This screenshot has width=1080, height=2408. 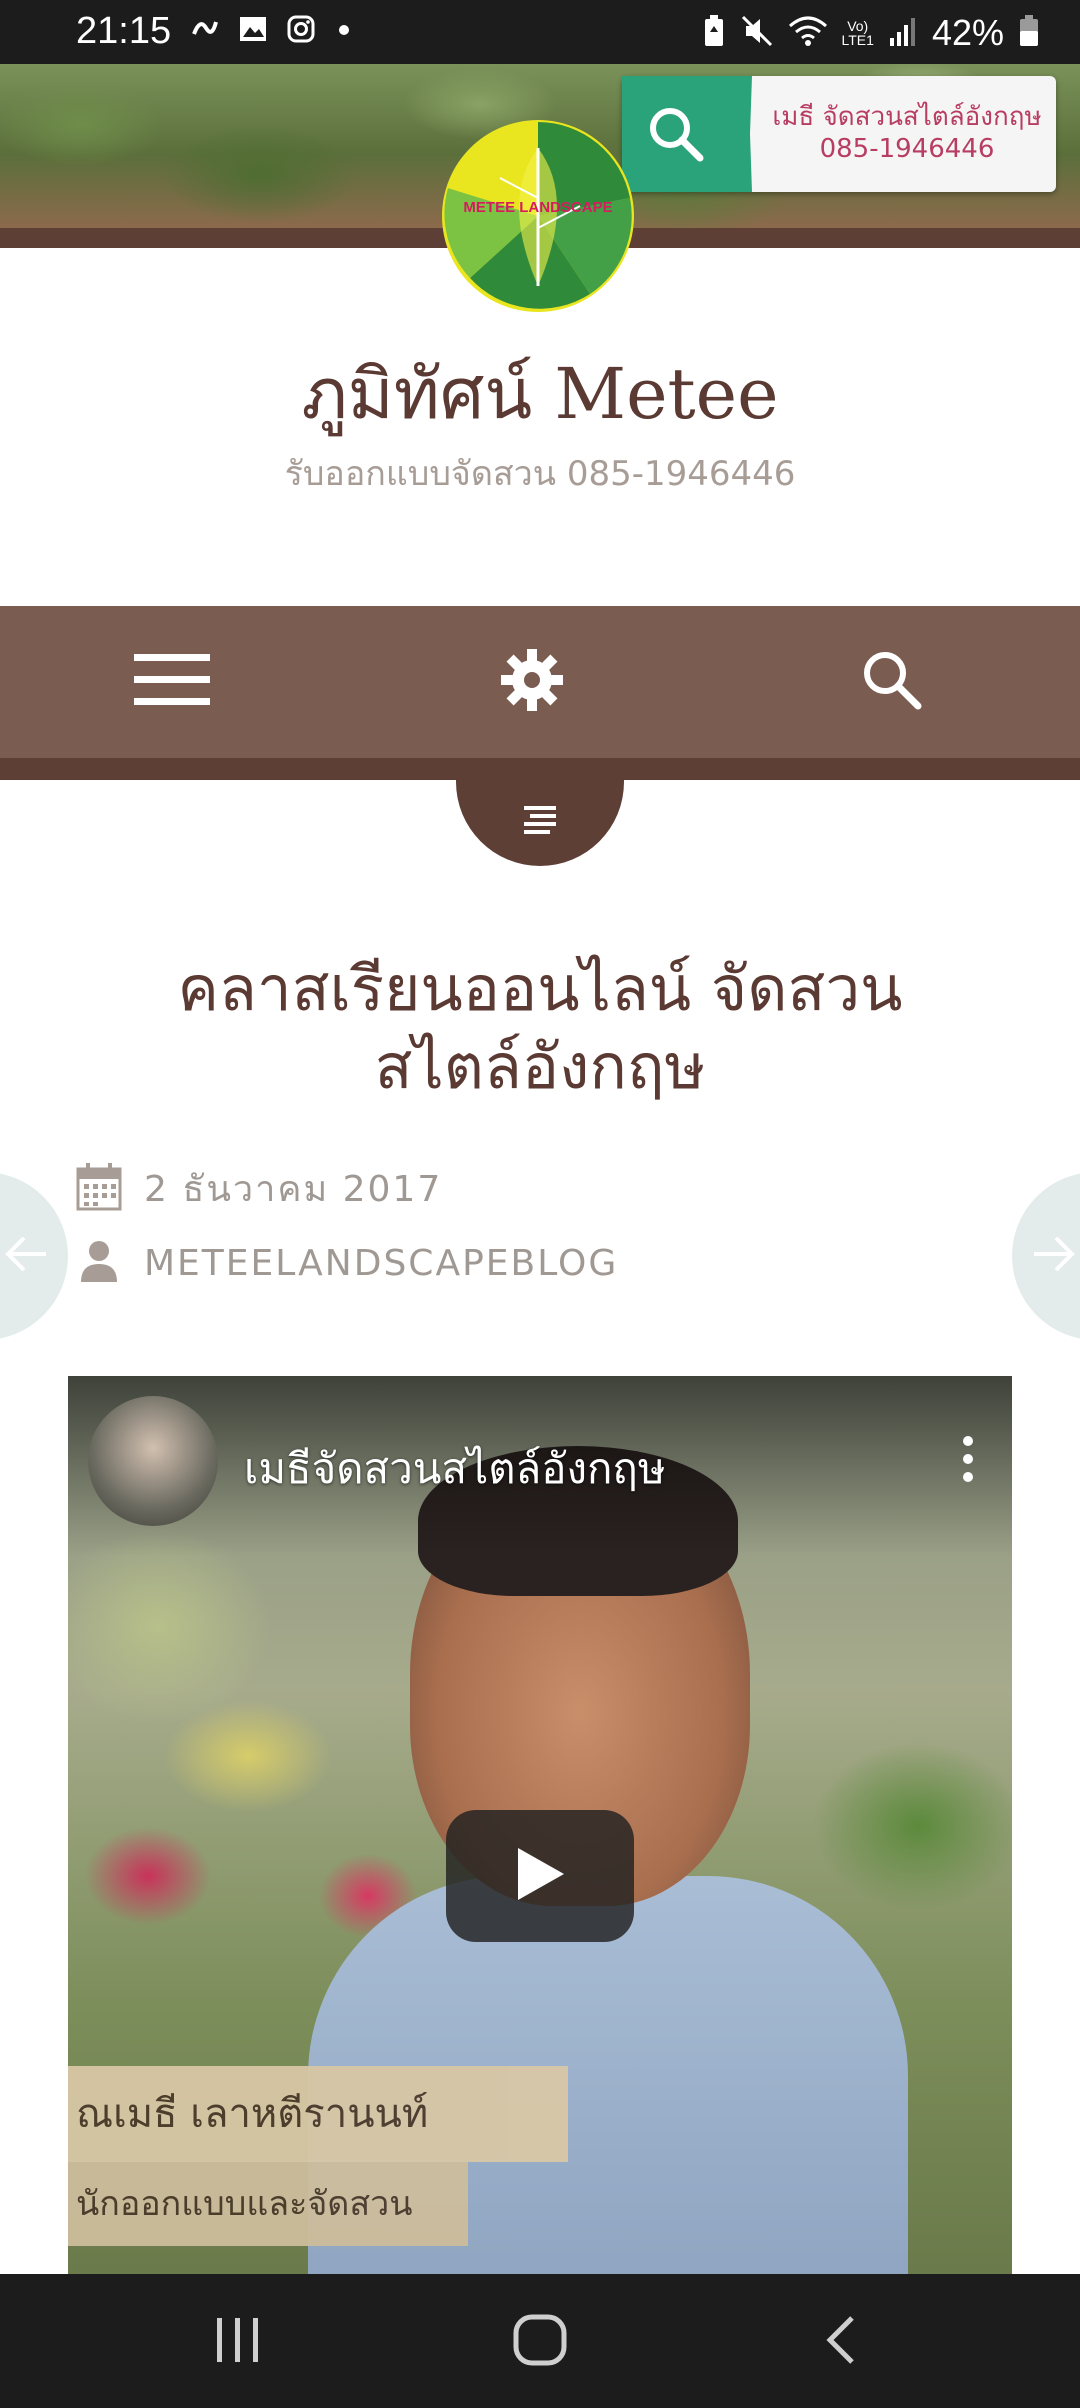 I want to click on post-author: METEELANDSCAPEBLOG, so click(x=381, y=1263).